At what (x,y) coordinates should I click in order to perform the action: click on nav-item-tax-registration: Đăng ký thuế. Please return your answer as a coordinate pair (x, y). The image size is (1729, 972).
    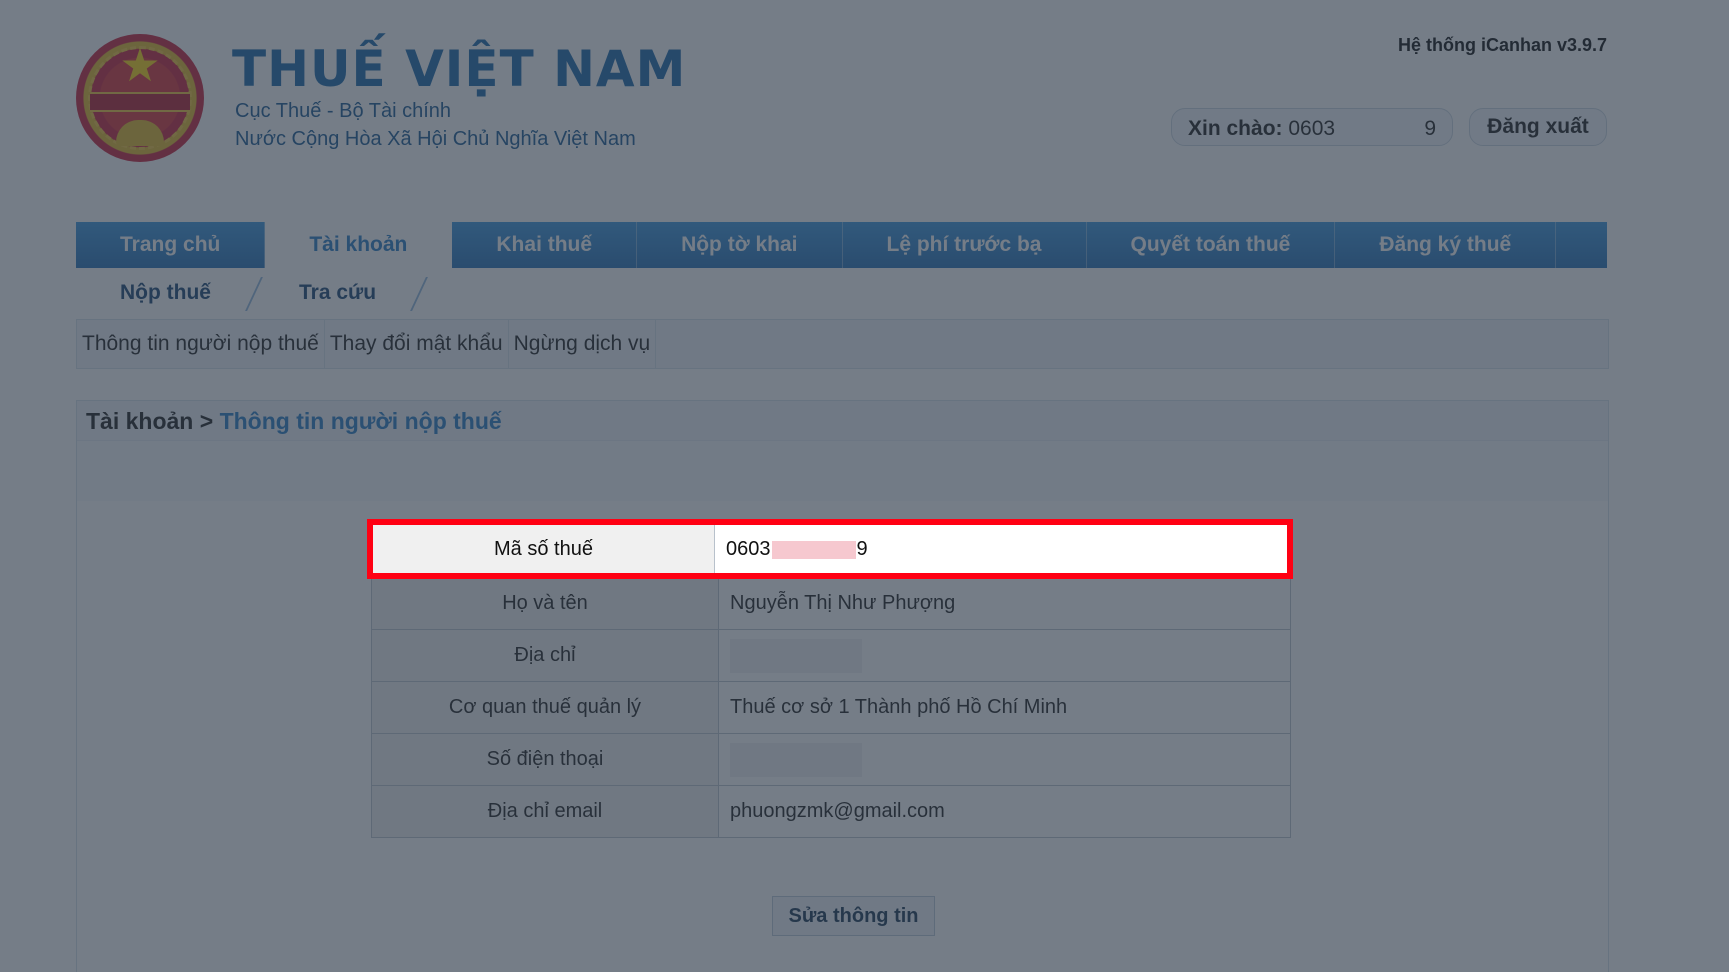
    Looking at the image, I should click on (1446, 245).